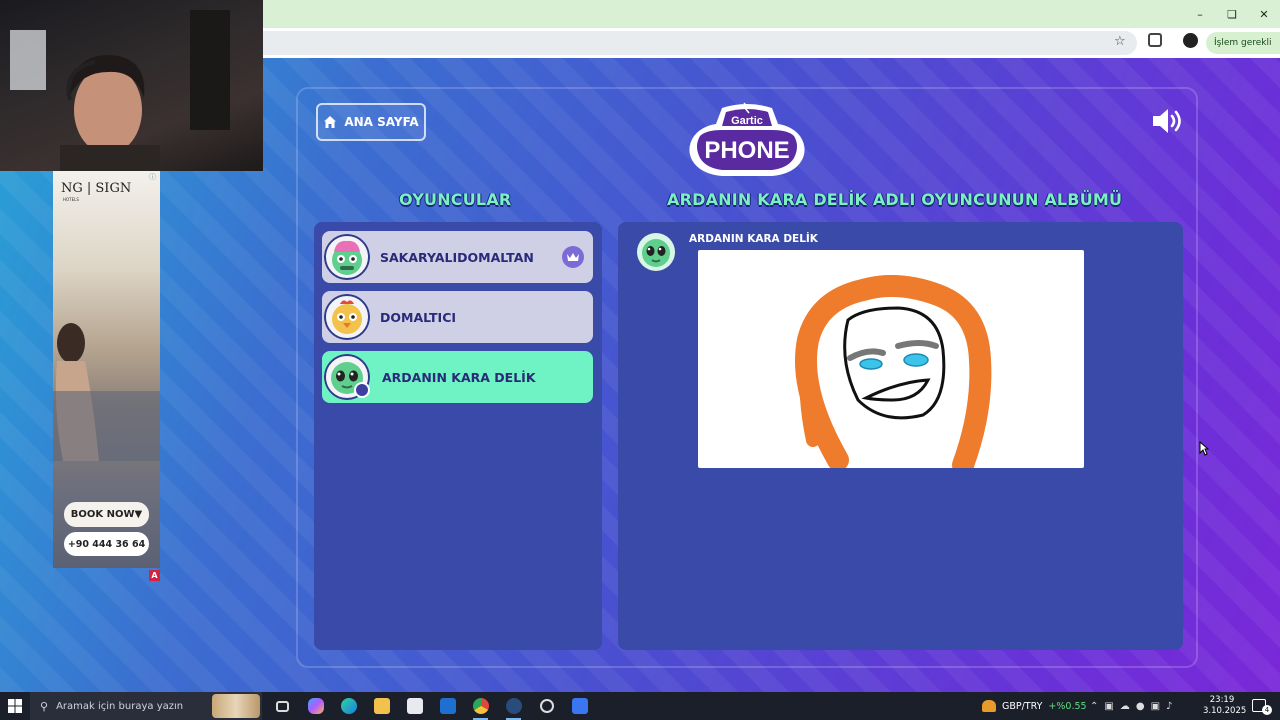  What do you see at coordinates (455, 199) in the screenshot?
I see `players-heading: OYUNCULAR` at bounding box center [455, 199].